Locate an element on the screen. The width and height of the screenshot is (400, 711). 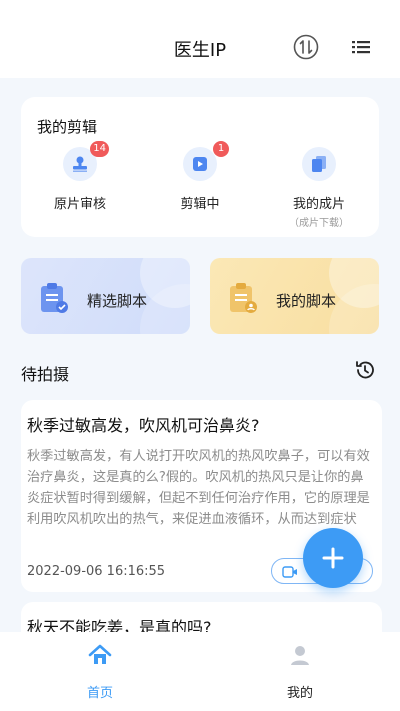
my-finished-videos-button: 我的成片 （成片下载） is located at coordinates (319, 188).